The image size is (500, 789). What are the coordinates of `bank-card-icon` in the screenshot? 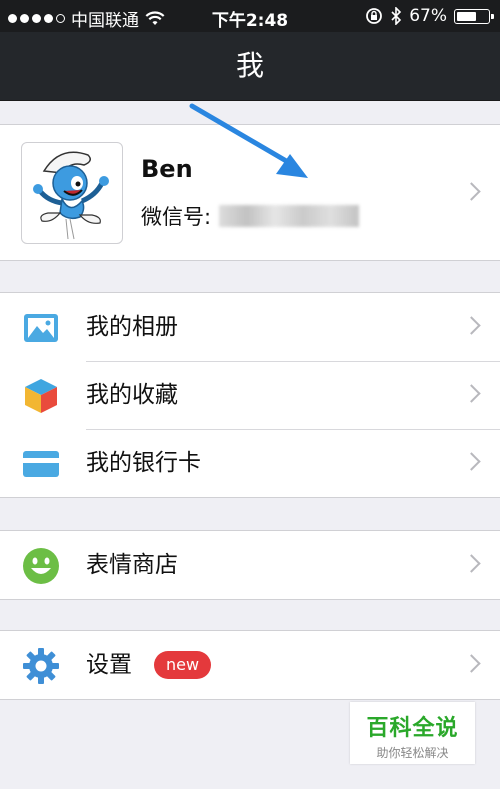 It's located at (41, 464).